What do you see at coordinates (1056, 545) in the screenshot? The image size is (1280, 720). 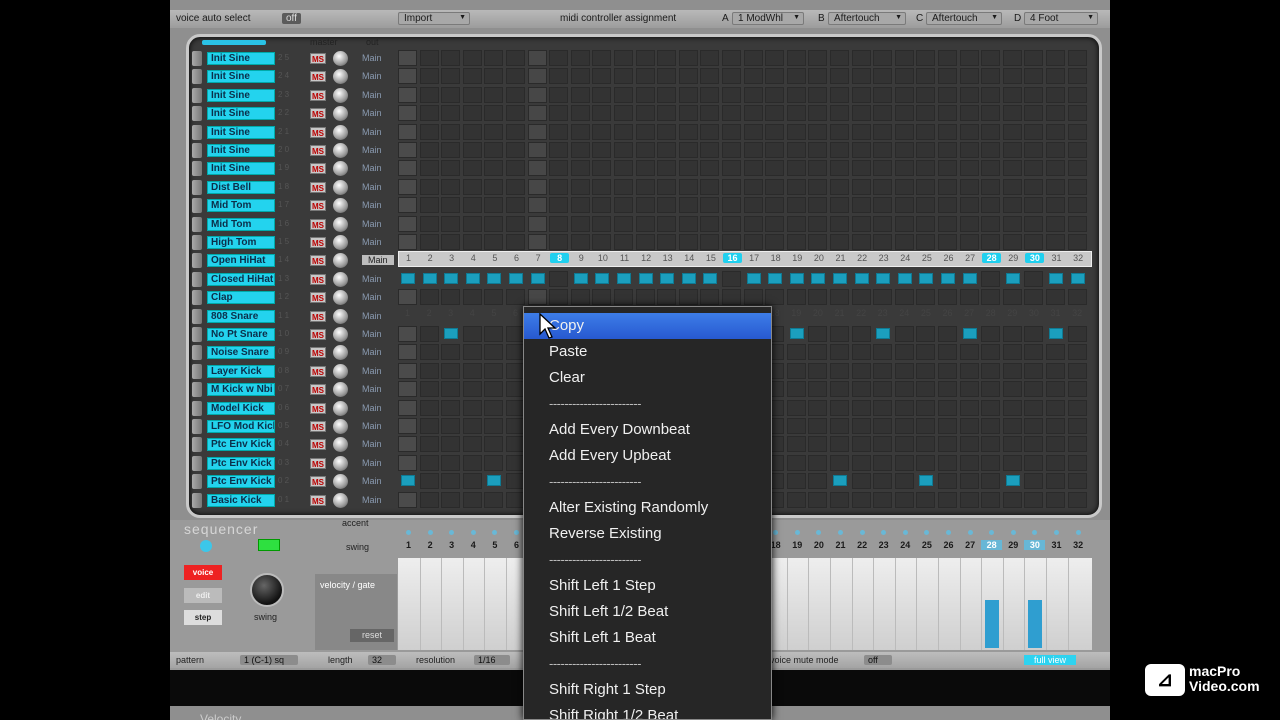 I see `sequencer-step-number: 31` at bounding box center [1056, 545].